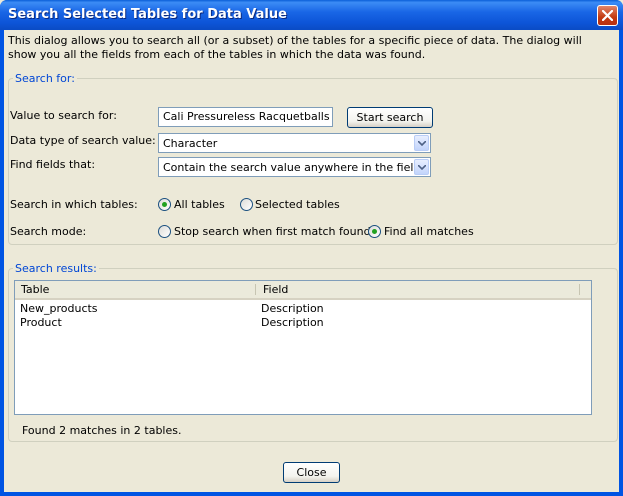 The width and height of the screenshot is (623, 496). Describe the element at coordinates (294, 143) in the screenshot. I see `datatype-select: Character` at that location.